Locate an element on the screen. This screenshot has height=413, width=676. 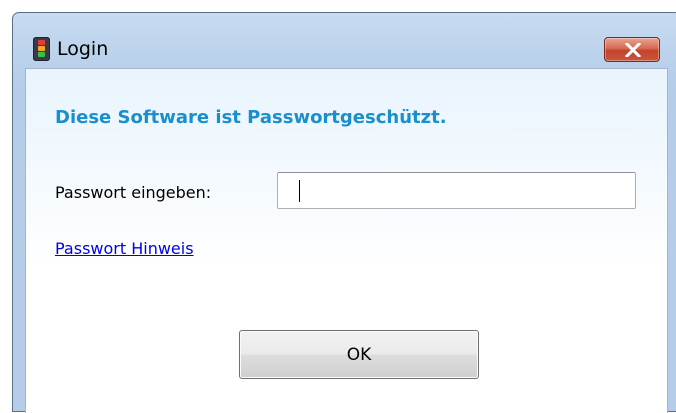
close-x-icon is located at coordinates (633, 50).